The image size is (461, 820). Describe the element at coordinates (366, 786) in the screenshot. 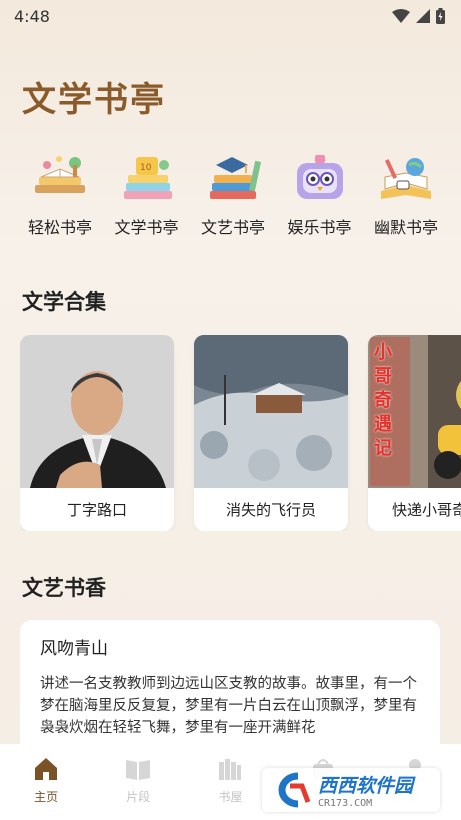

I see `watermark-brand: 西西软件园` at that location.